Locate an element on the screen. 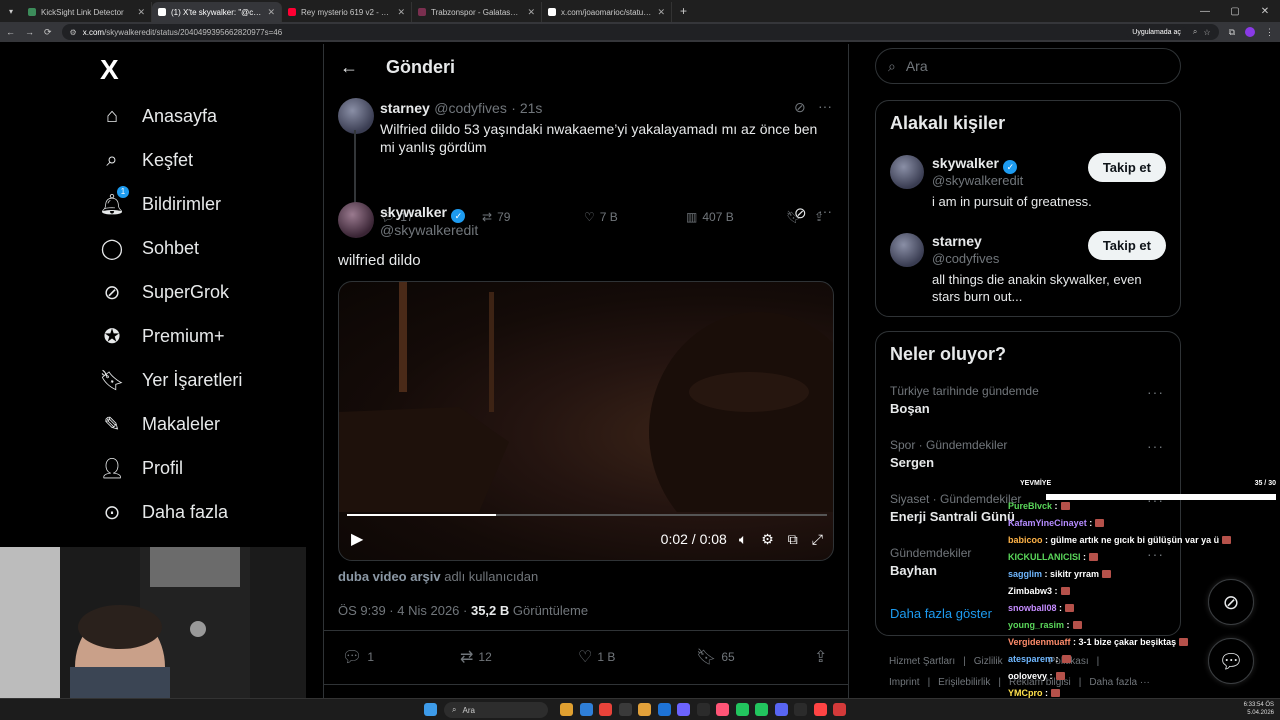 The width and height of the screenshot is (1280, 720). nav-item-search: ⌕ Keşfet is located at coordinates (146, 160).